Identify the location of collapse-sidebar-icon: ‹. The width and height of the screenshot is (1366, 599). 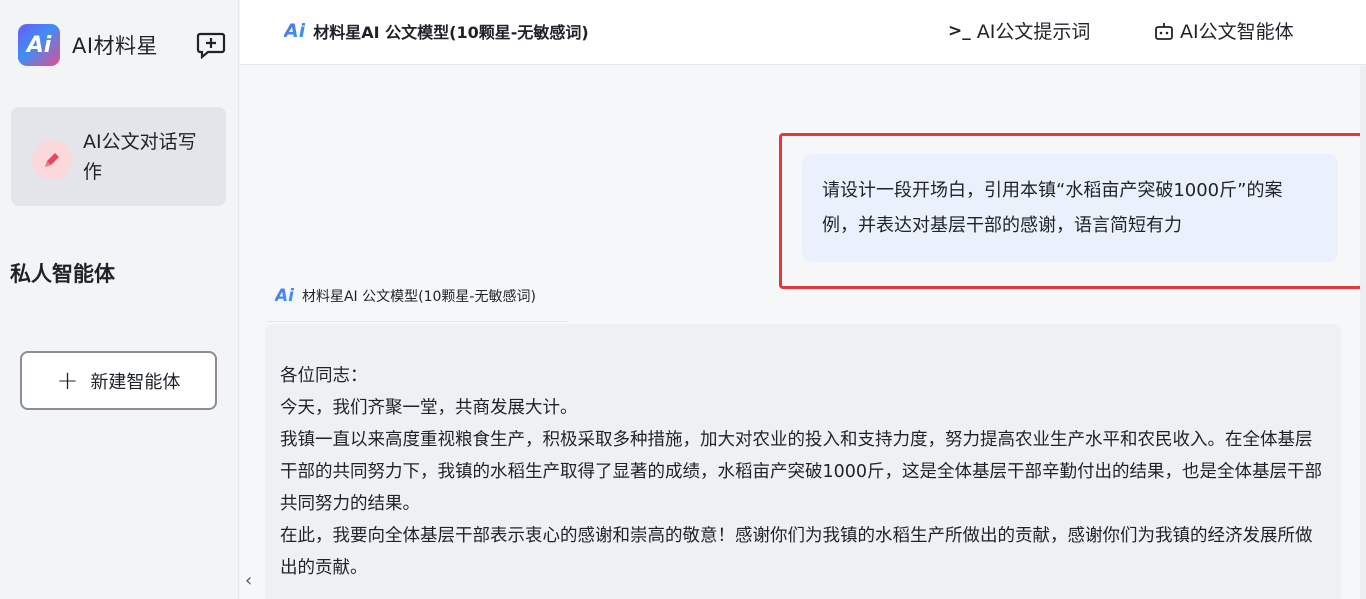
(248, 580).